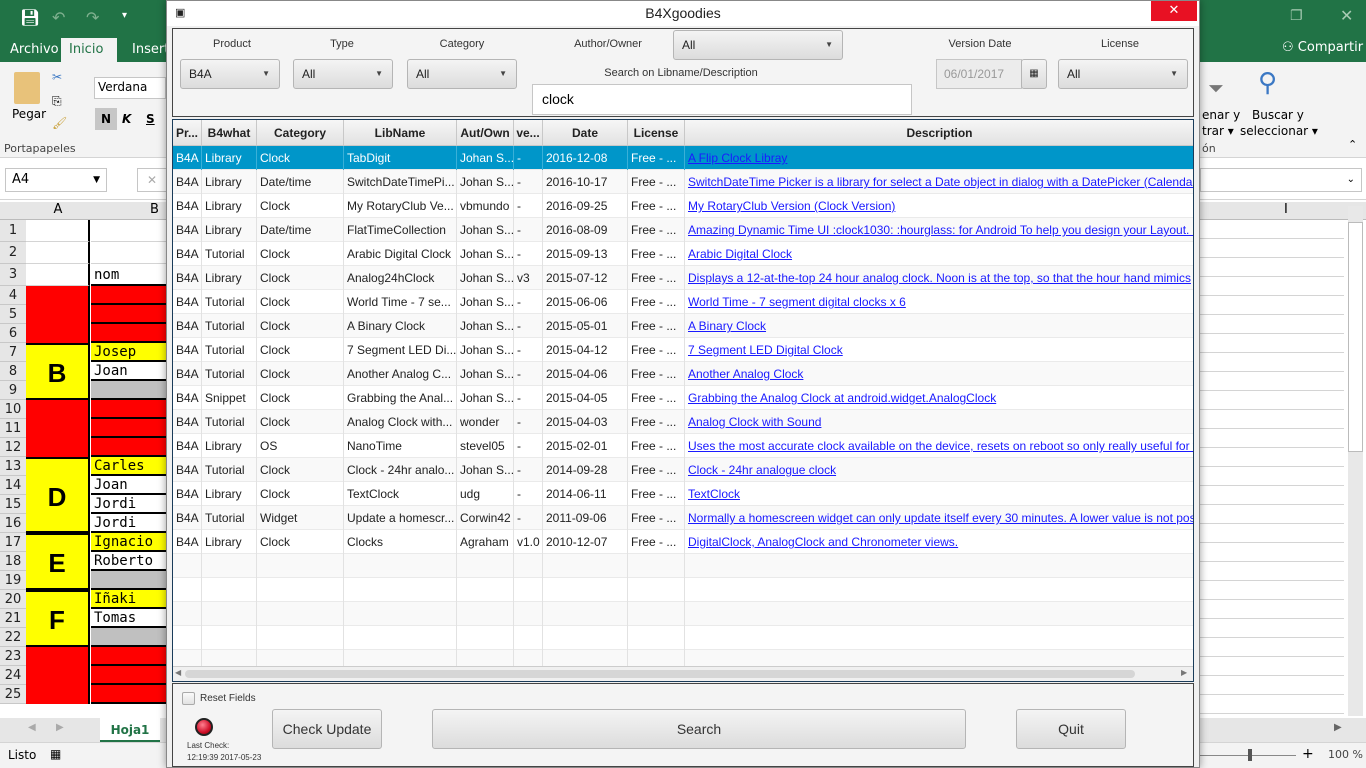 The image size is (1366, 768). I want to click on share-button: ⚇ Compartir, so click(1322, 47).